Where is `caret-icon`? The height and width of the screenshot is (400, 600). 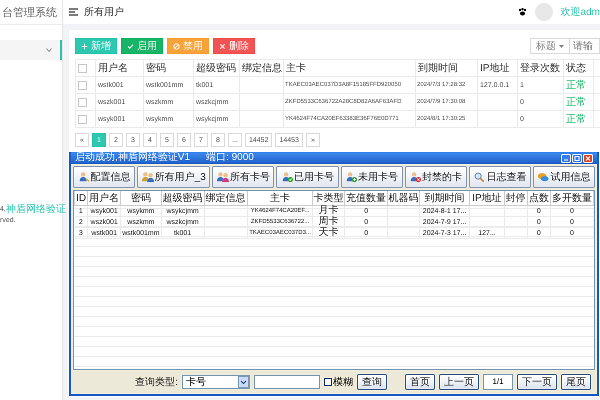 caret-icon is located at coordinates (561, 46).